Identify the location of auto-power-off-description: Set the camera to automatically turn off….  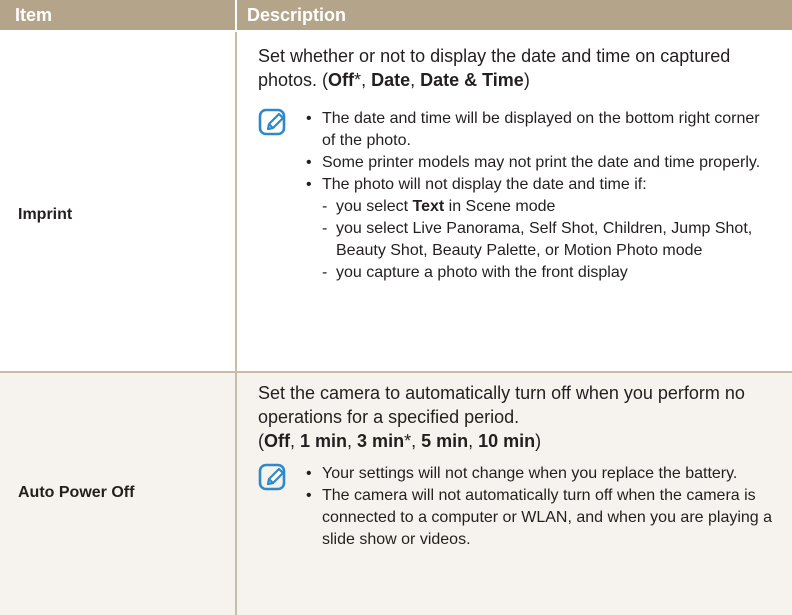
(501, 417).